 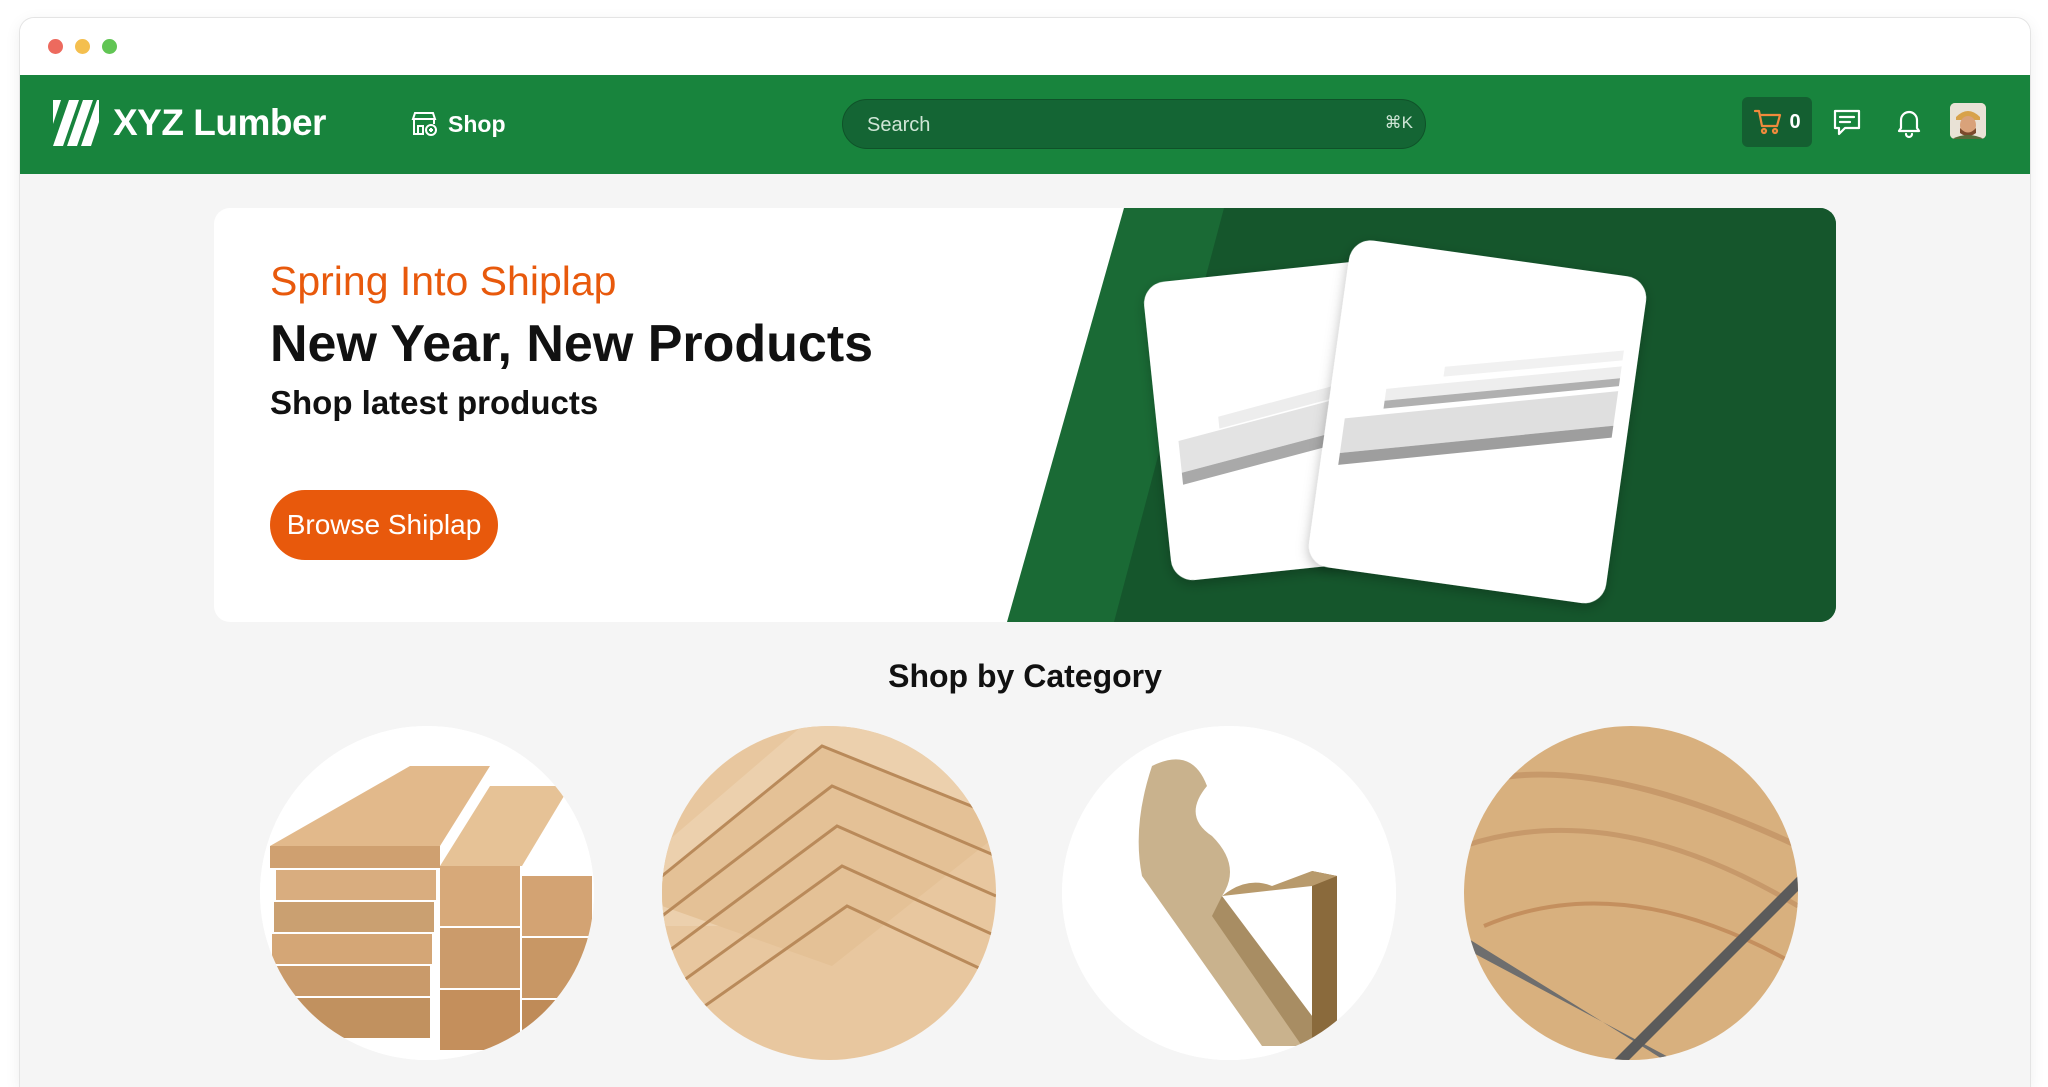 I want to click on search-bar: ⌘K, so click(x=1134, y=124).